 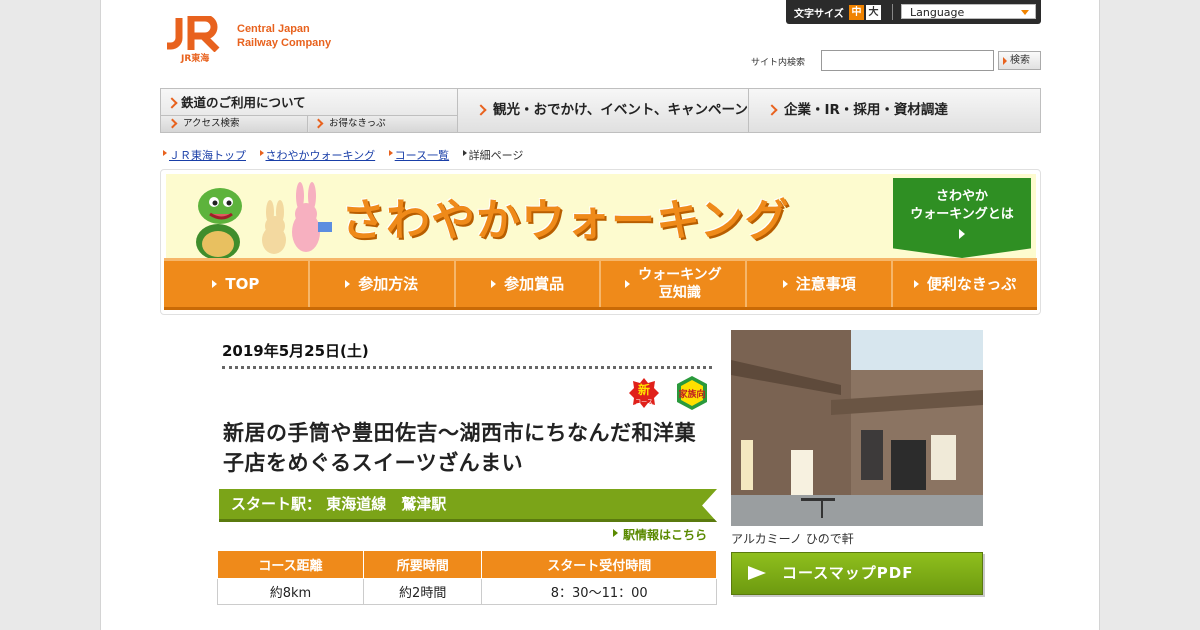 I want to click on whatis-line1: さわやか, so click(x=961, y=196).